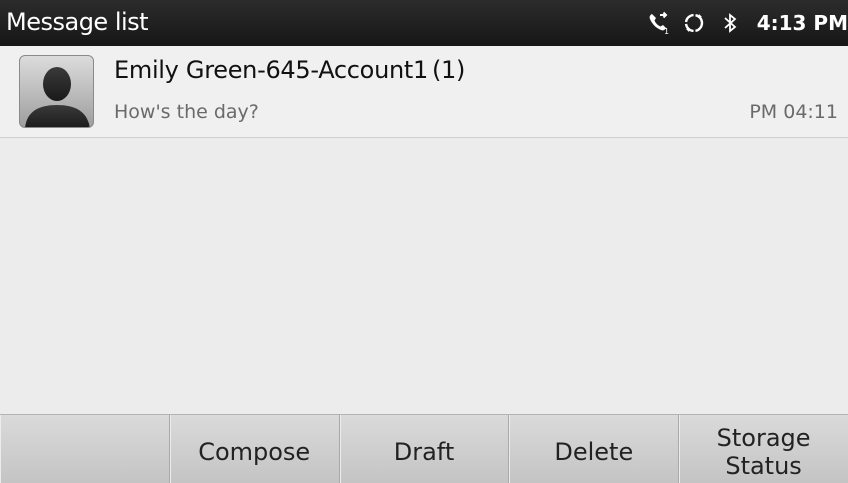 Image resolution: width=848 pixels, height=483 pixels. I want to click on svg-text: 1, so click(666, 31).